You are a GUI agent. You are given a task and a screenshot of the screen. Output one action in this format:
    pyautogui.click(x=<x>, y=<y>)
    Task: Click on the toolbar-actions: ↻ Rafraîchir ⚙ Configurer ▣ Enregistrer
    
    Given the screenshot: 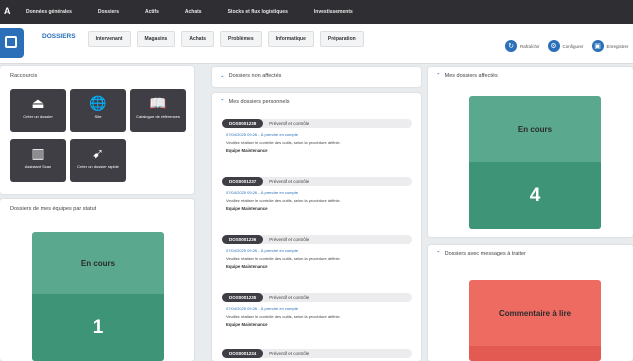 What is the action you would take?
    pyautogui.click(x=567, y=46)
    